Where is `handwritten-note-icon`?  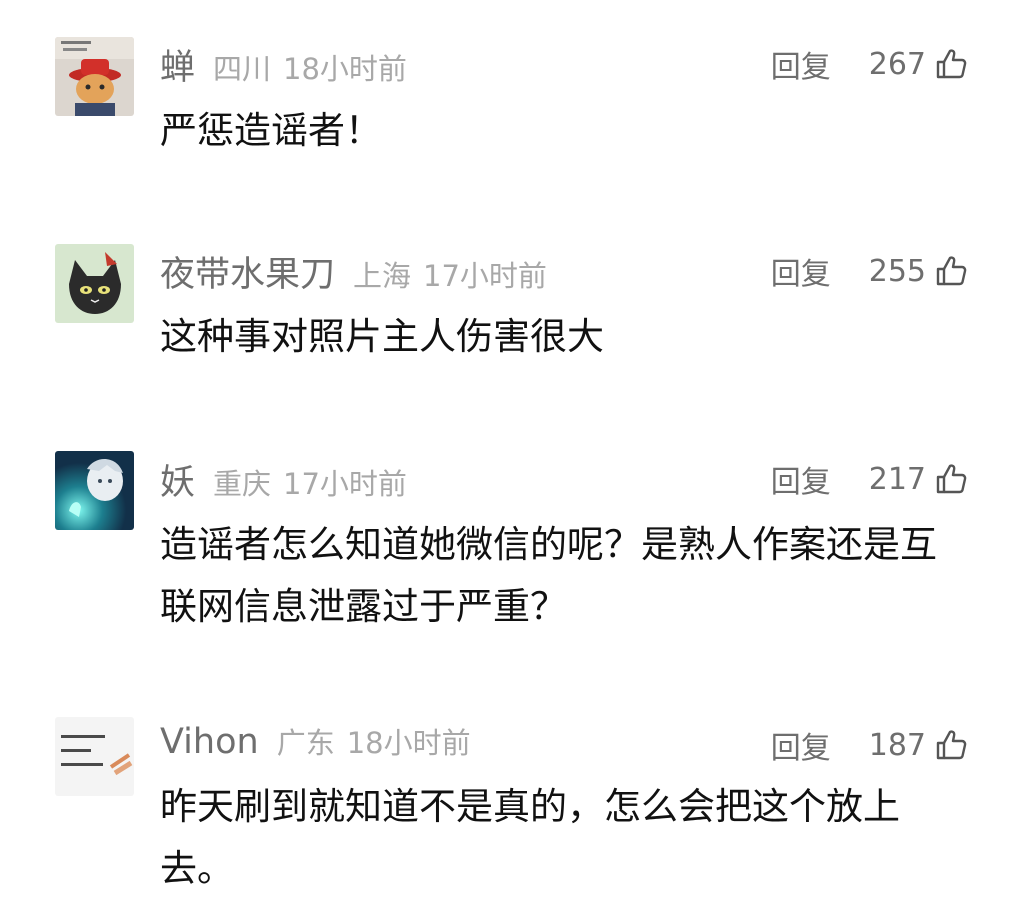 handwritten-note-icon is located at coordinates (94, 756).